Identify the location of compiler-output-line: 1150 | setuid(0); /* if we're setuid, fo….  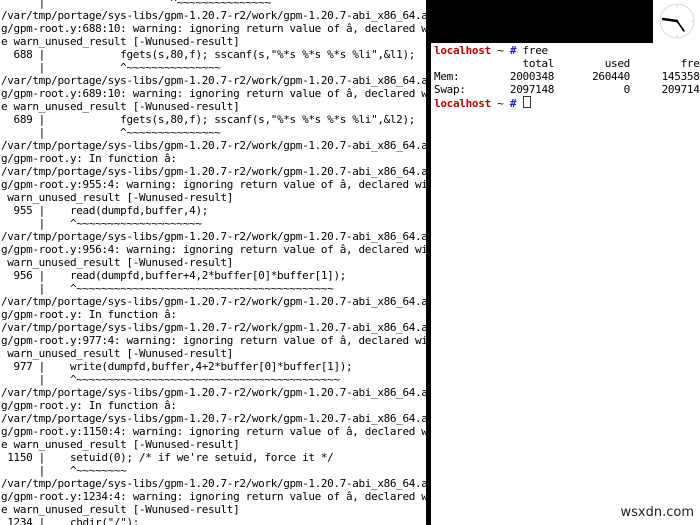
(167, 457).